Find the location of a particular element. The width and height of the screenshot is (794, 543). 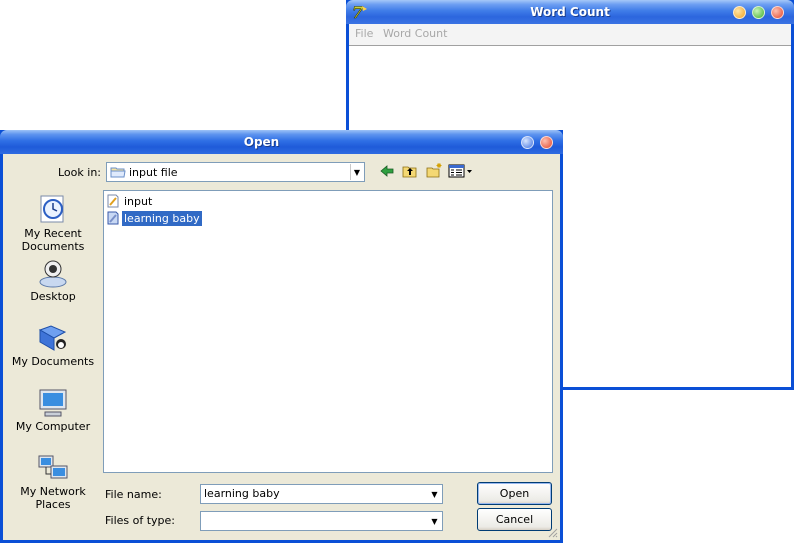

maximize-icon is located at coordinates (758, 12).